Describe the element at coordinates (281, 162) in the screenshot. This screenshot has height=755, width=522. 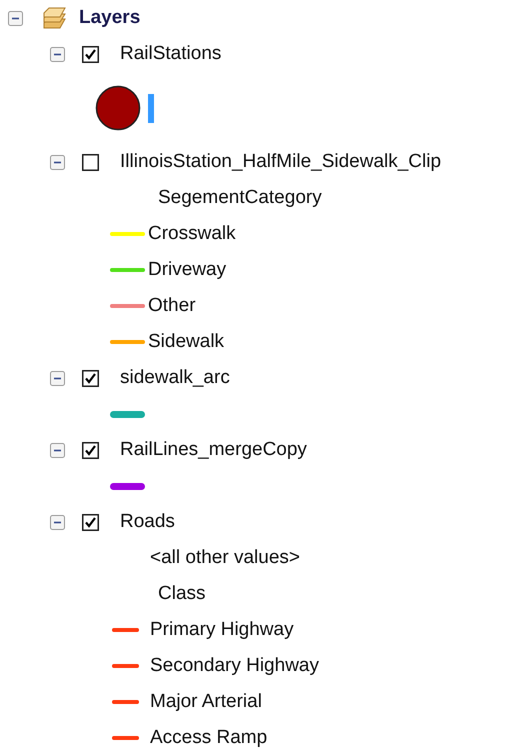
I see `layer-name: IllinoisStation_HalfMile_Sidewalk_Clip` at that location.